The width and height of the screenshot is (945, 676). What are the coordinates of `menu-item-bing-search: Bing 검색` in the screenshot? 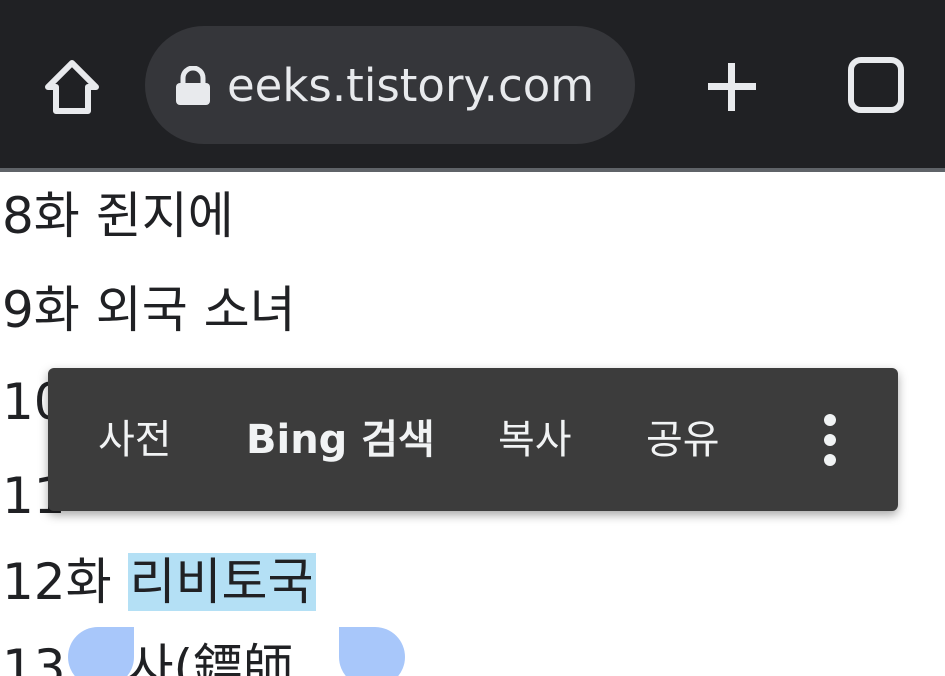 It's located at (340, 440).